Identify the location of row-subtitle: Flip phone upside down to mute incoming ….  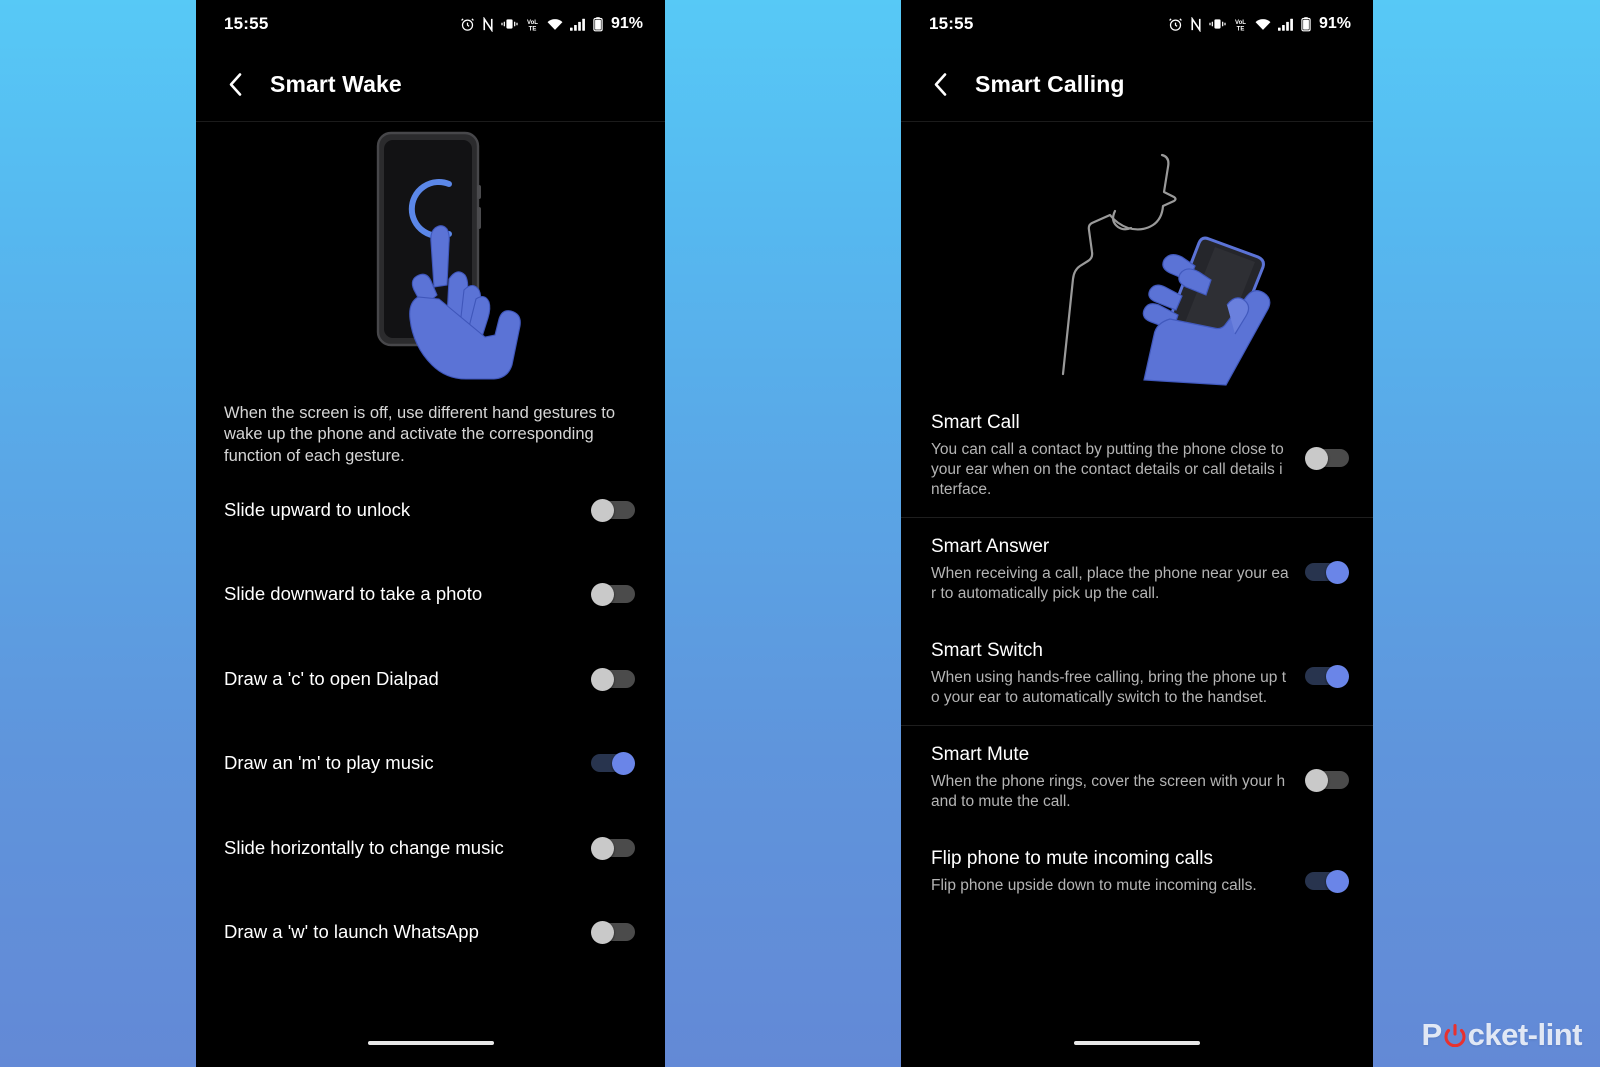
(1094, 885).